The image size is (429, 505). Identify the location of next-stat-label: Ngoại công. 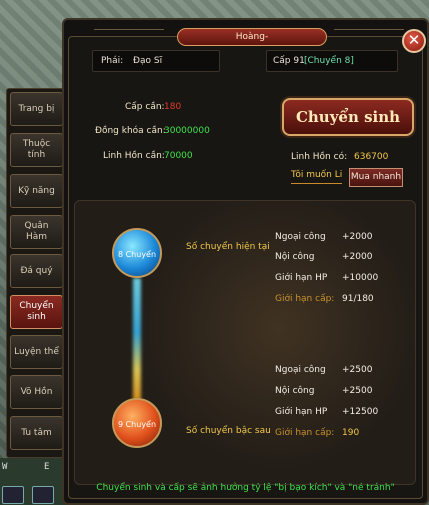
(300, 370).